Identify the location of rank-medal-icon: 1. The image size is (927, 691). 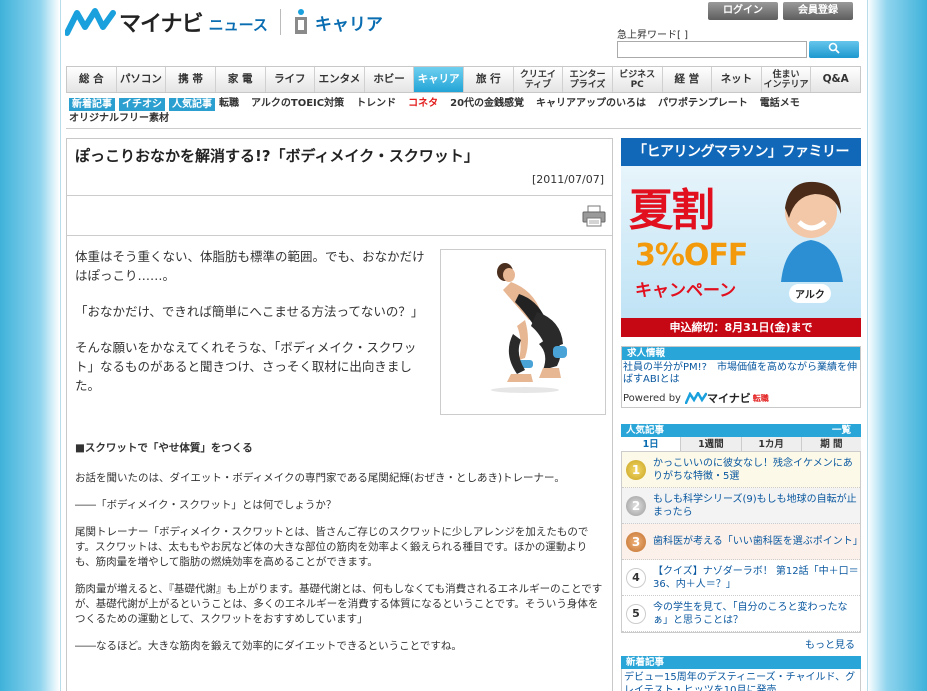
(636, 469).